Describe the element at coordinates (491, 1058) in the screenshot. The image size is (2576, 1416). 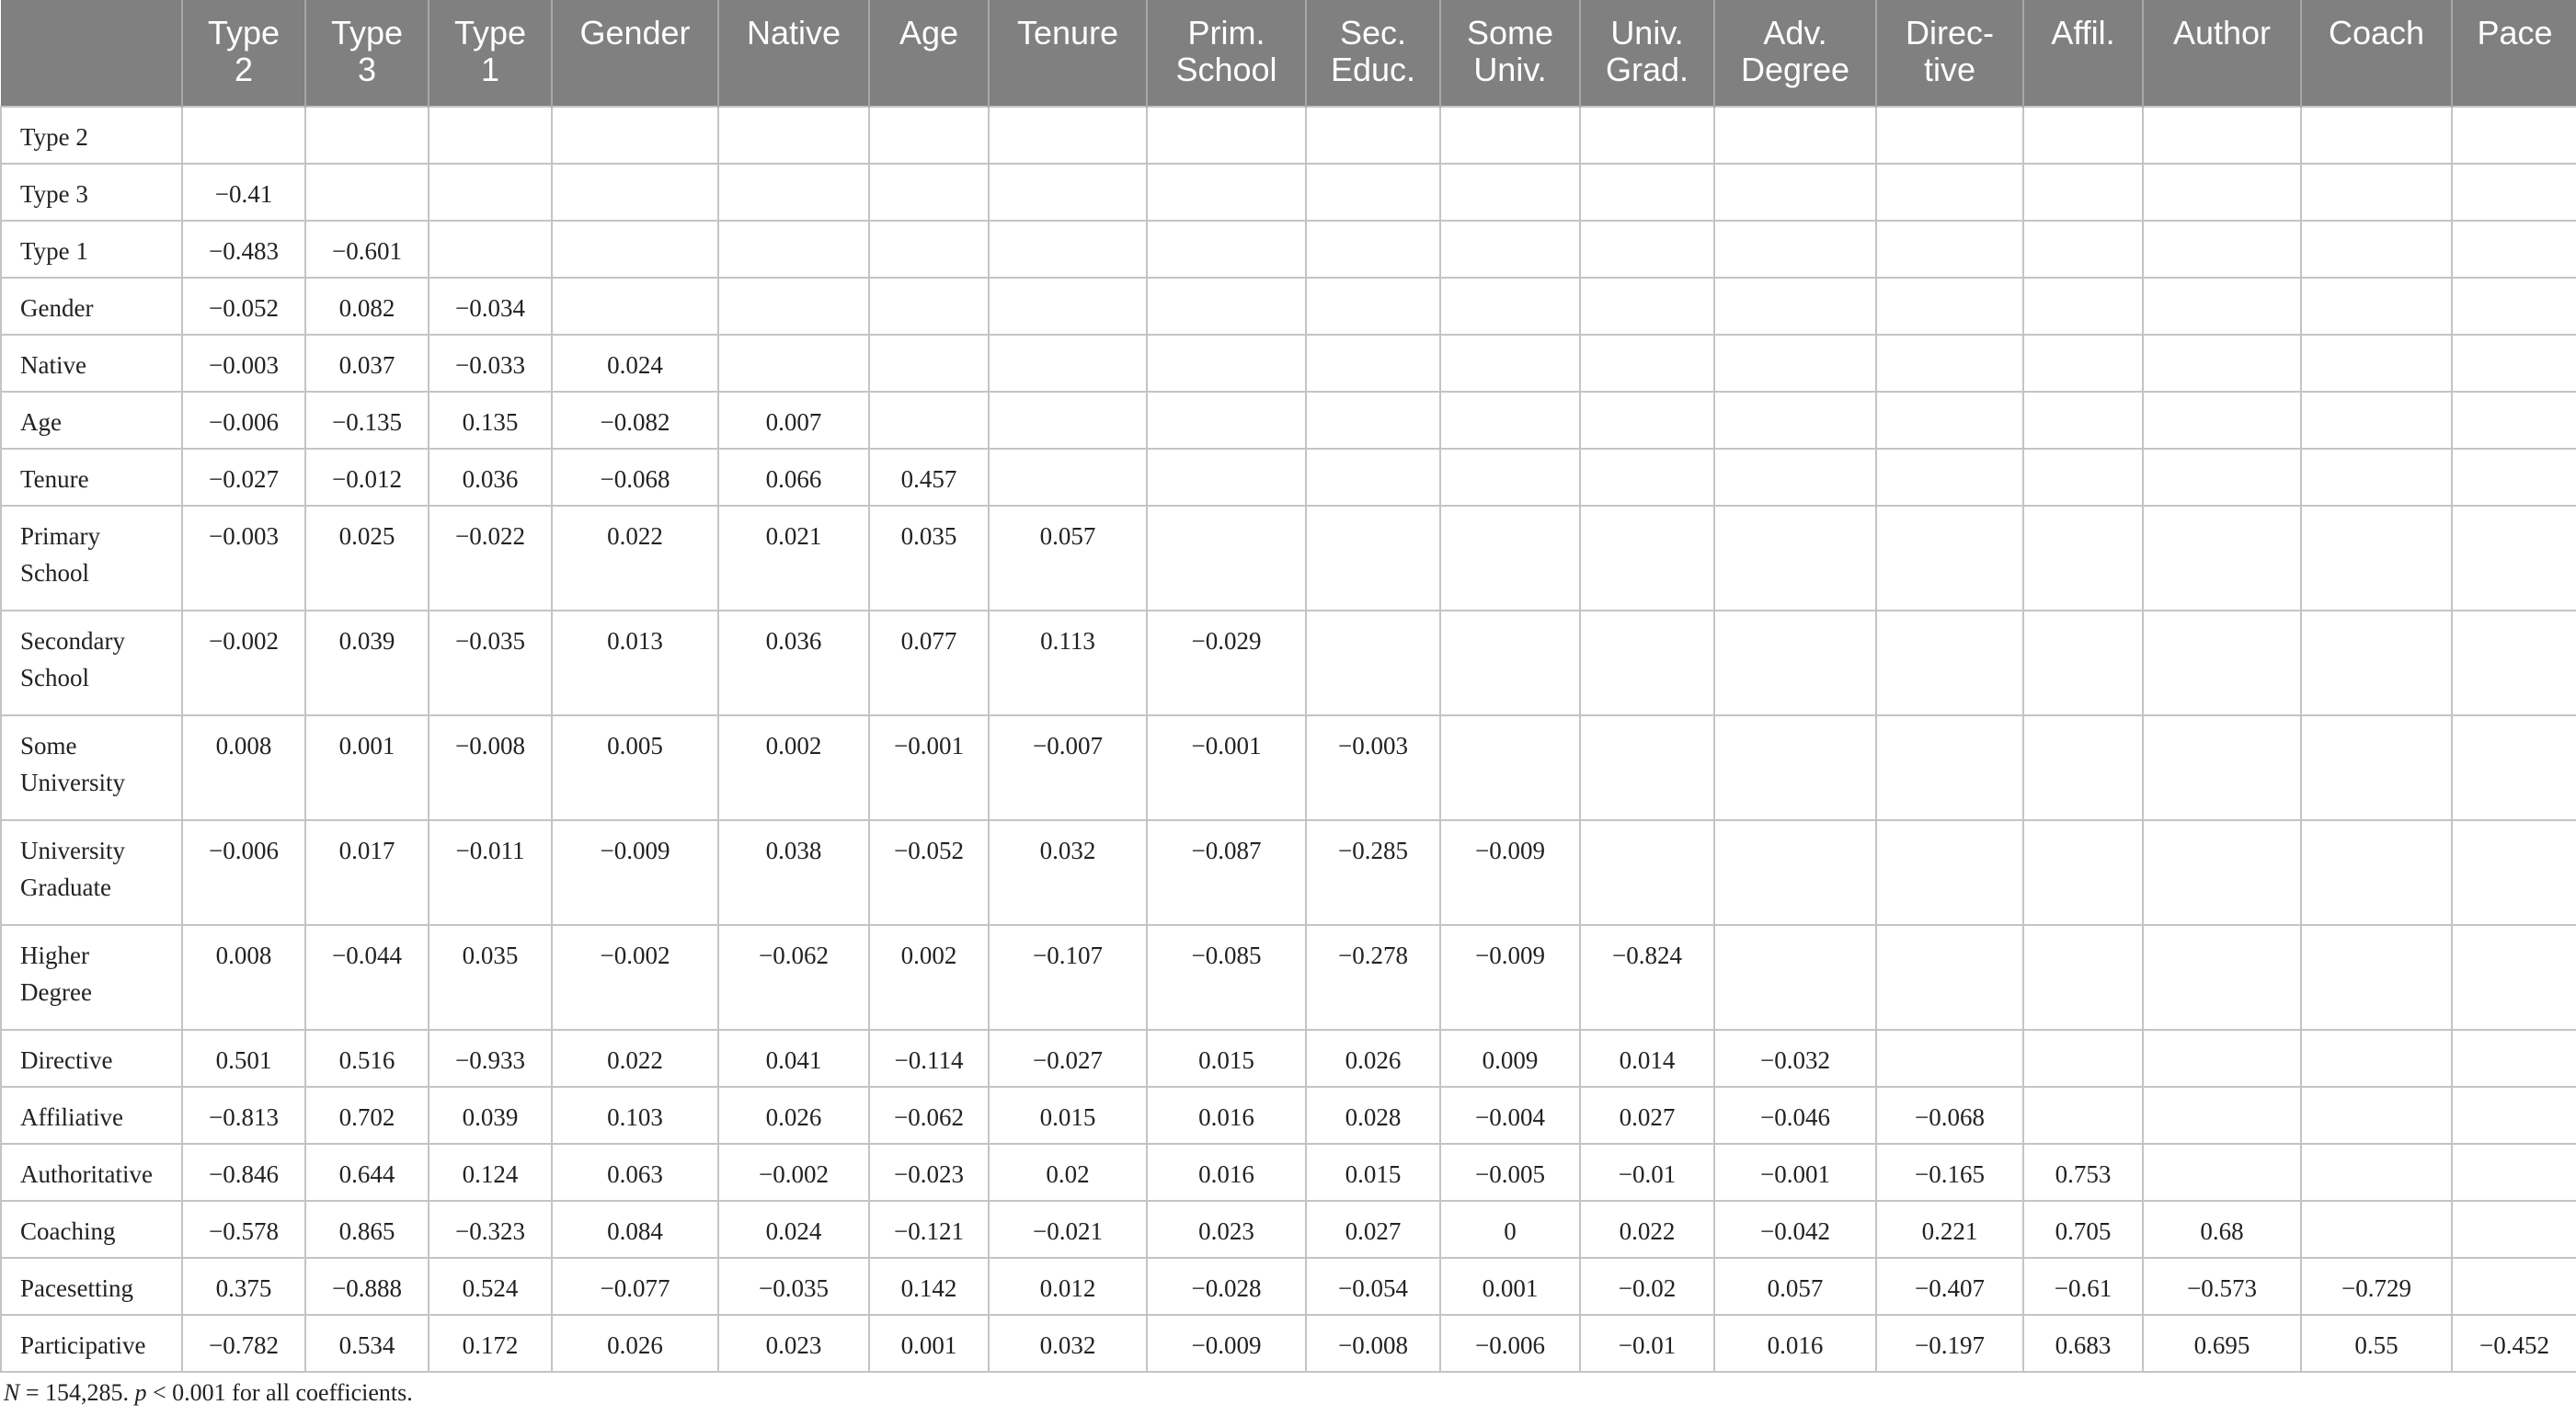
I see `table-cell: −0.933` at that location.